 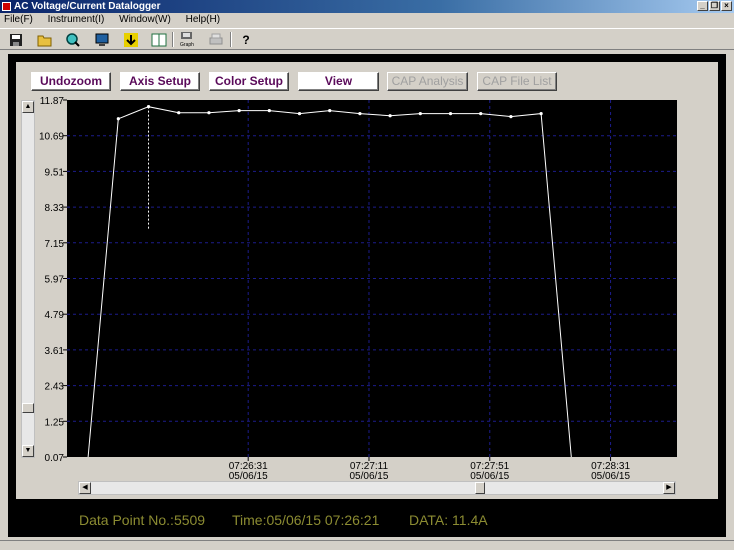 What do you see at coordinates (28, 107) in the screenshot?
I see `scroll-up-arrow-icon: ▲` at bounding box center [28, 107].